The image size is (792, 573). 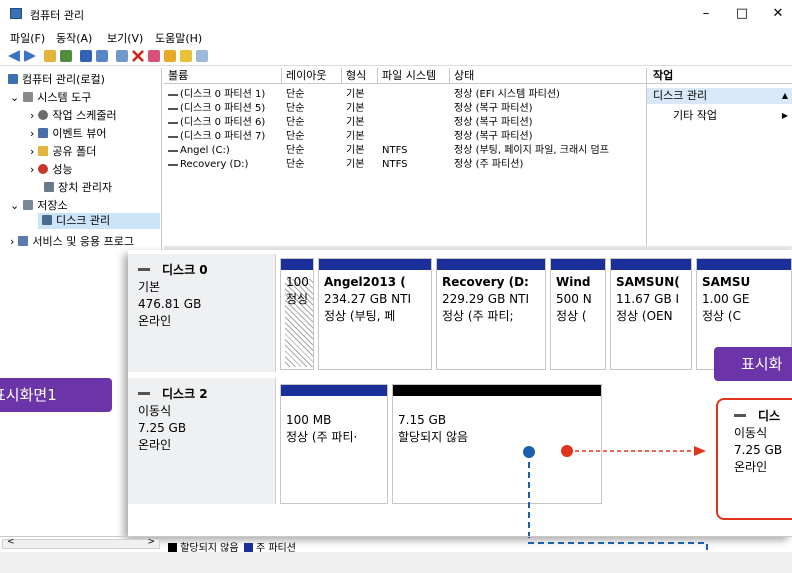 What do you see at coordinates (81, 543) in the screenshot?
I see `horizontal-scrollbar: < >` at bounding box center [81, 543].